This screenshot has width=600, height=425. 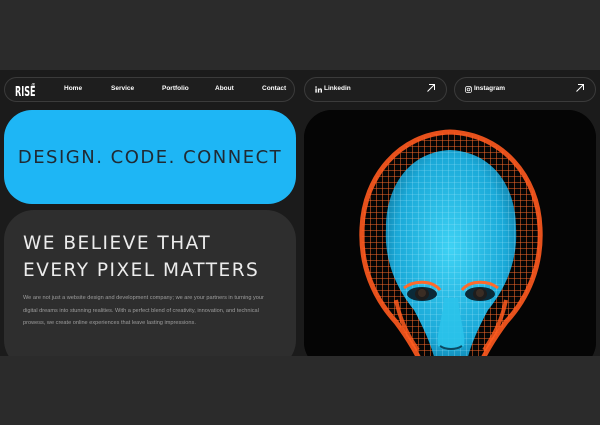 I want to click on linkedin-icon, so click(x=318, y=89).